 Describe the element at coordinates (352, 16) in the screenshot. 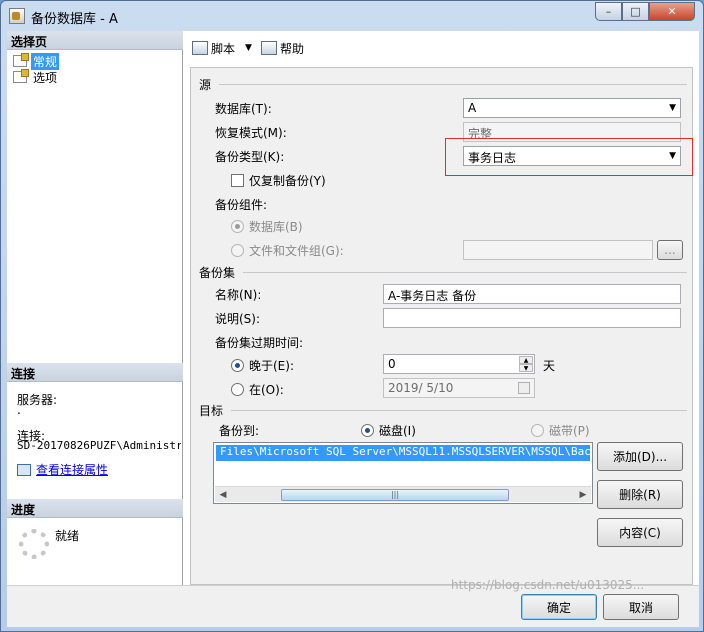

I see `title-bar: 备份数据库 - A – □ ✕` at that location.